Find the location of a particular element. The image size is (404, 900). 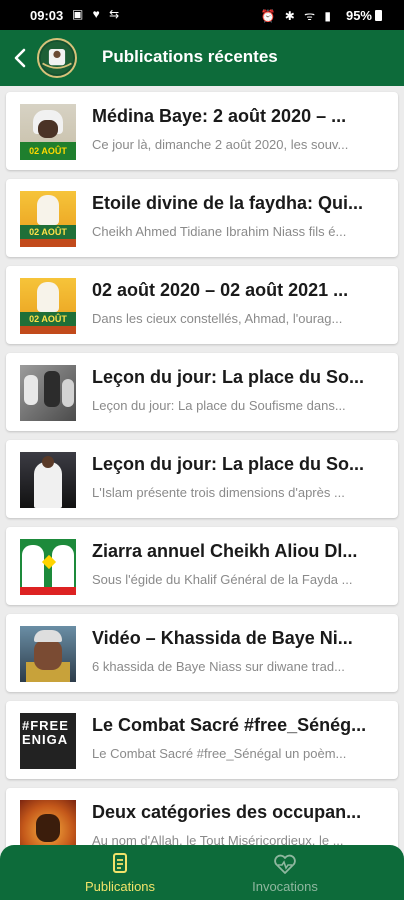

app-bar: Publications récentes is located at coordinates (202, 58).